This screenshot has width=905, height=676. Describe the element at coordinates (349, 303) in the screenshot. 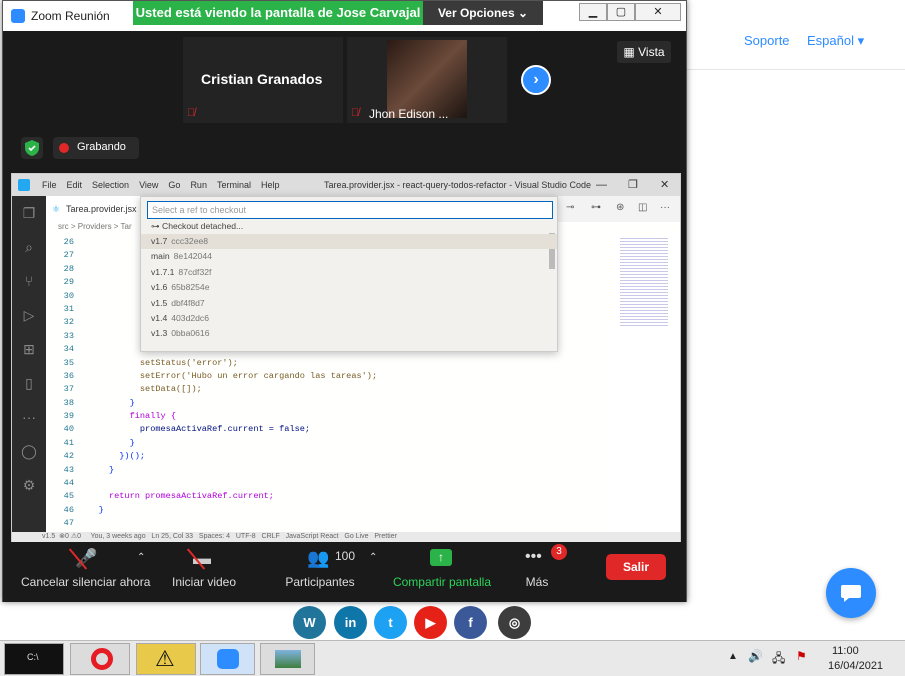

I see `ref-item: v1.5 dbf4f8d7` at that location.